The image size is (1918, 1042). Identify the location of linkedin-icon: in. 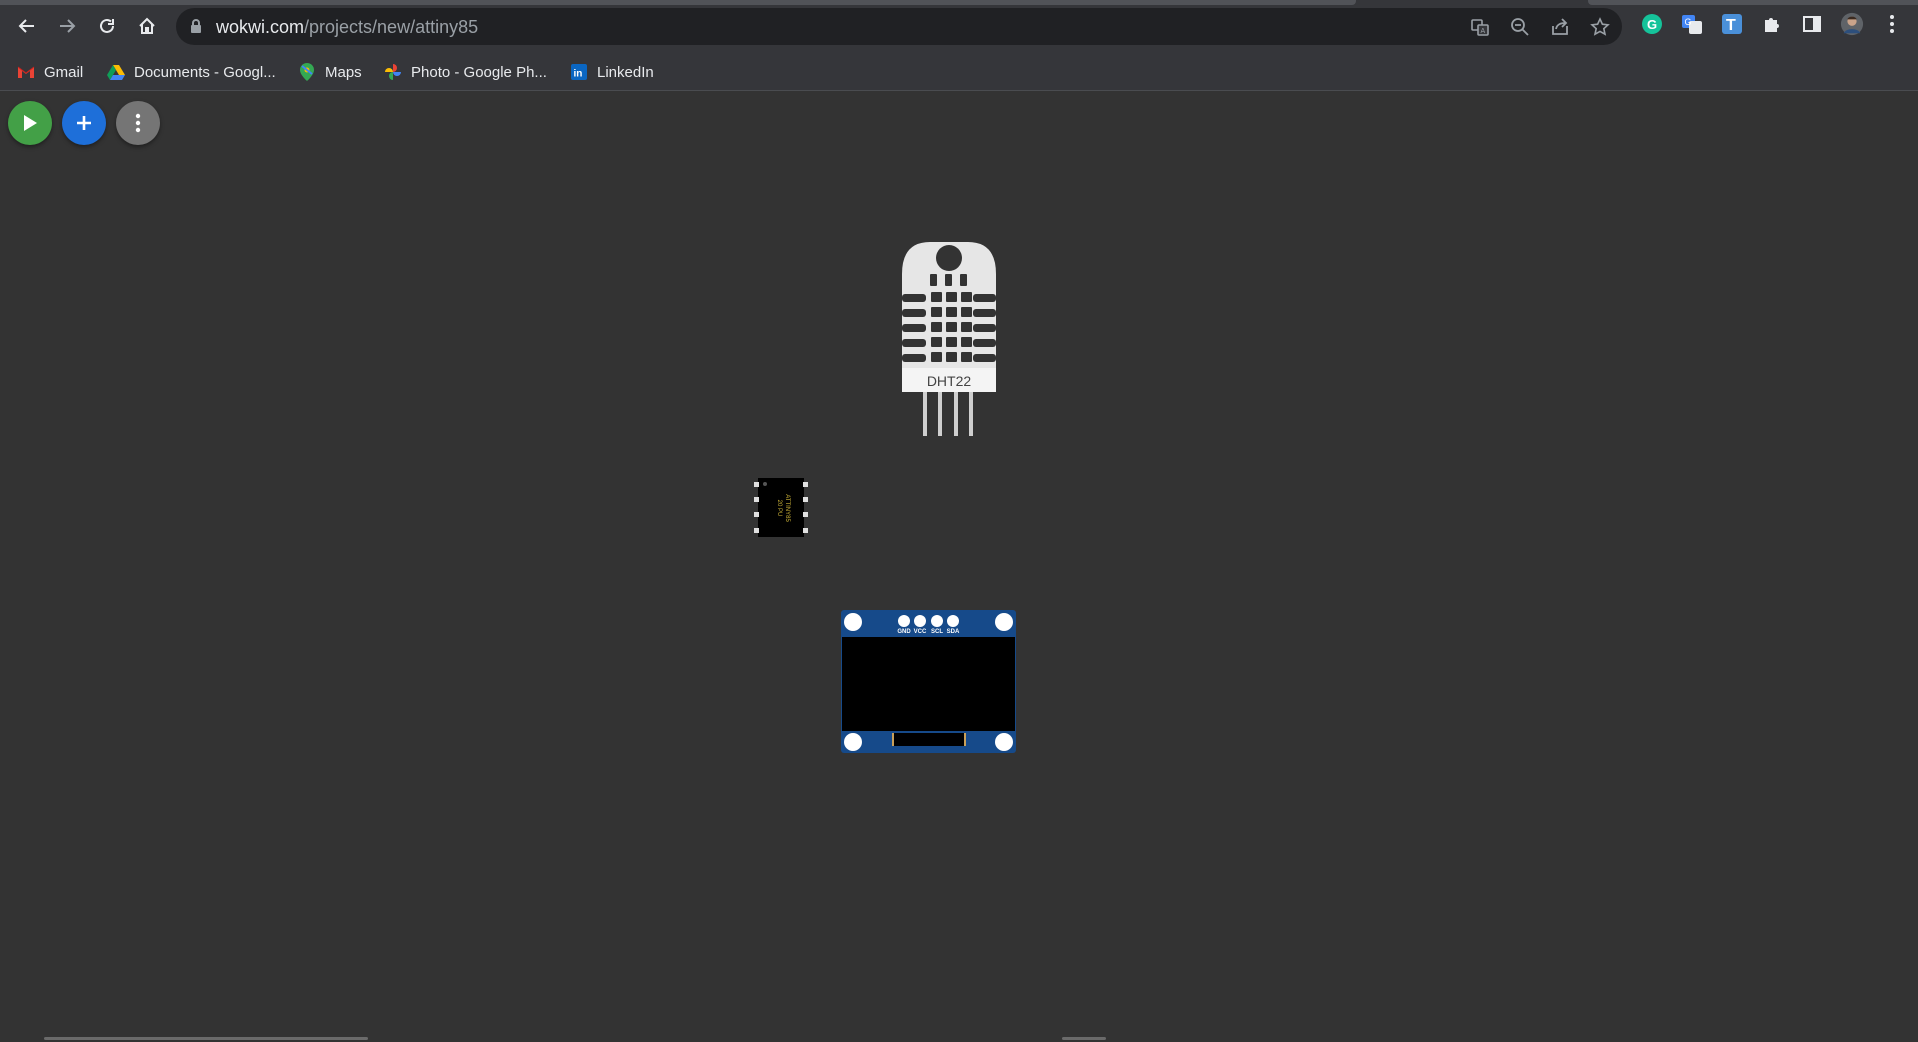
(579, 72).